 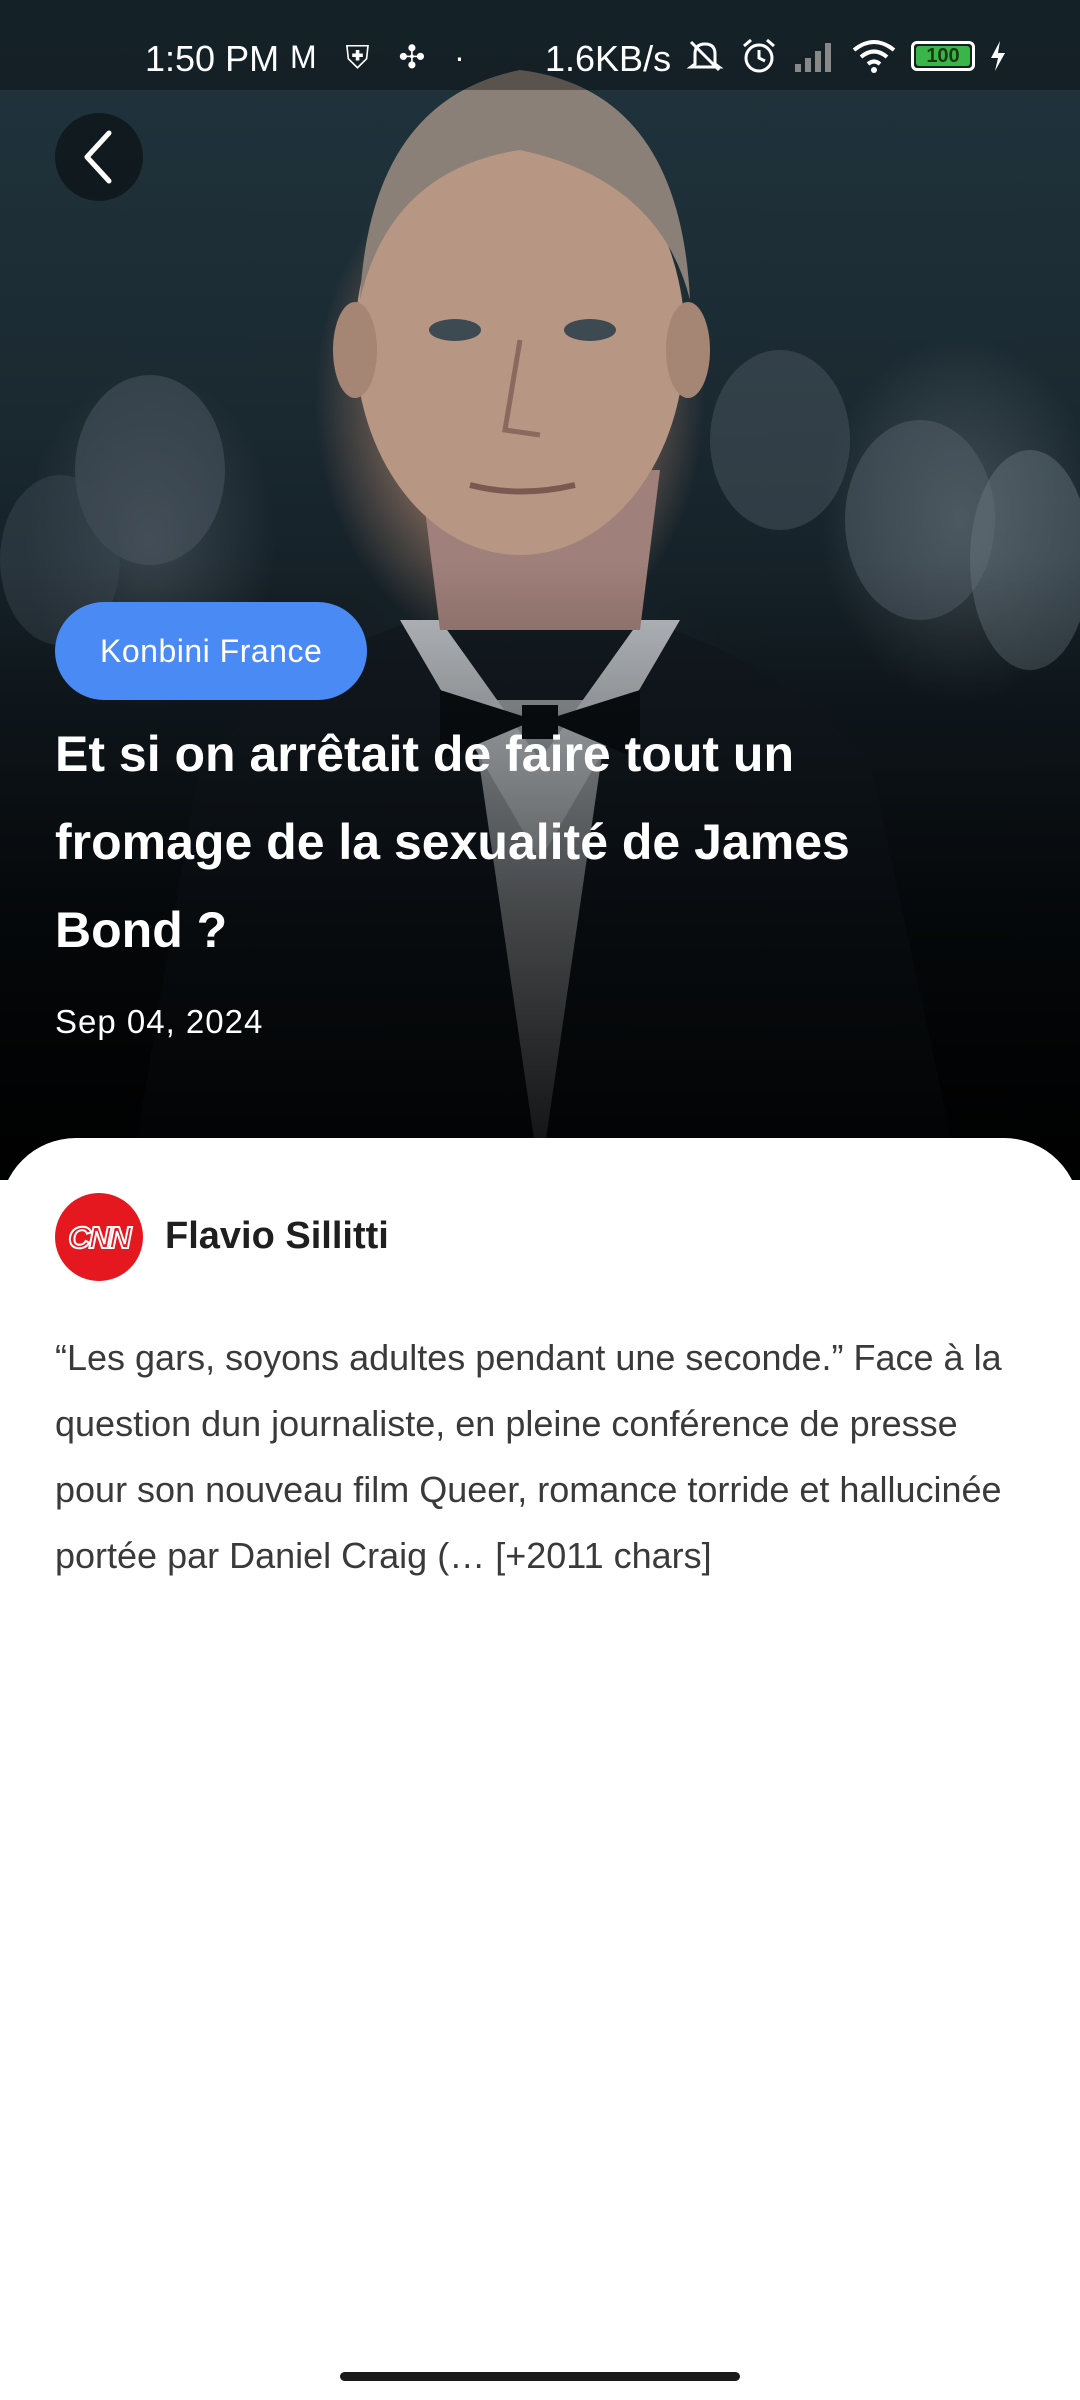 What do you see at coordinates (540, 2376) in the screenshot?
I see `home-indicator` at bounding box center [540, 2376].